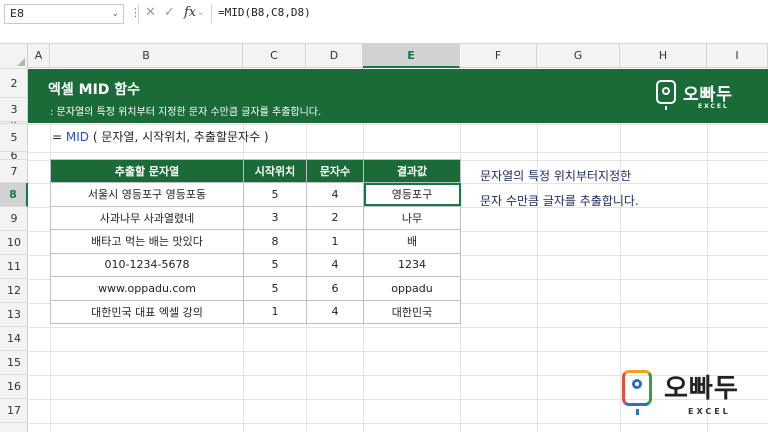  What do you see at coordinates (275, 241) in the screenshot?
I see `cell-start-position: 8` at bounding box center [275, 241].